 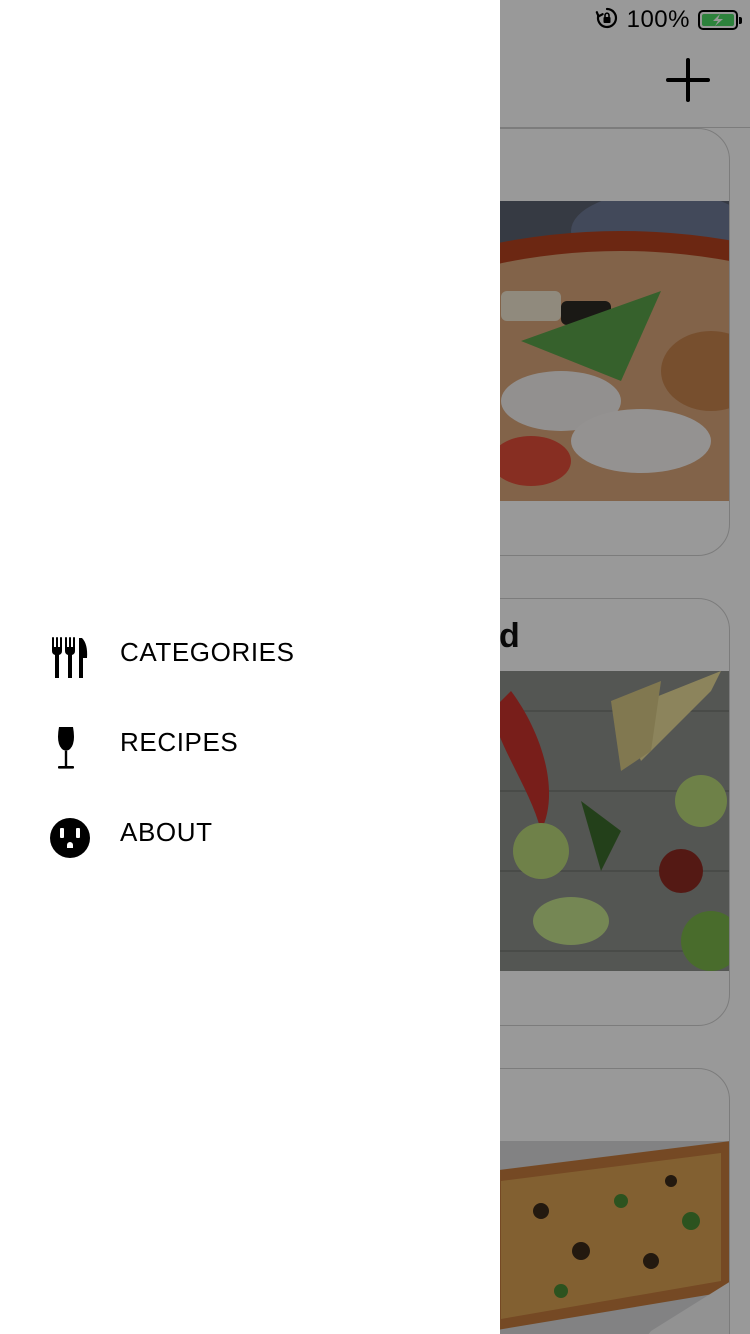 I want to click on wine-glass-icon, so click(x=70, y=748).